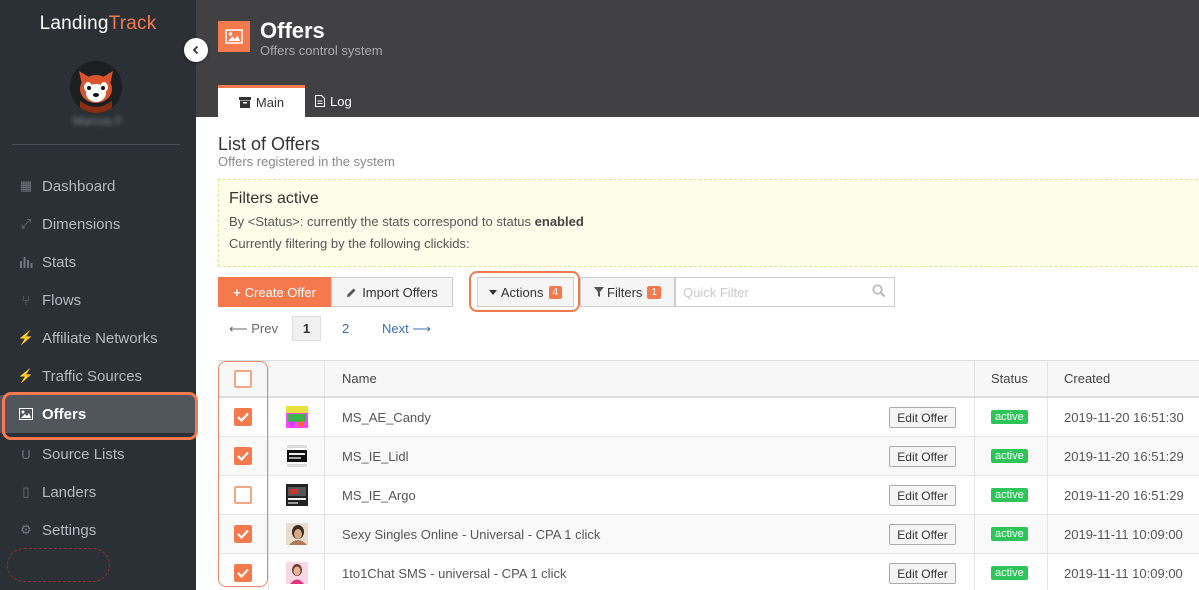 This screenshot has height=590, width=1199. I want to click on avatar, so click(96, 87).